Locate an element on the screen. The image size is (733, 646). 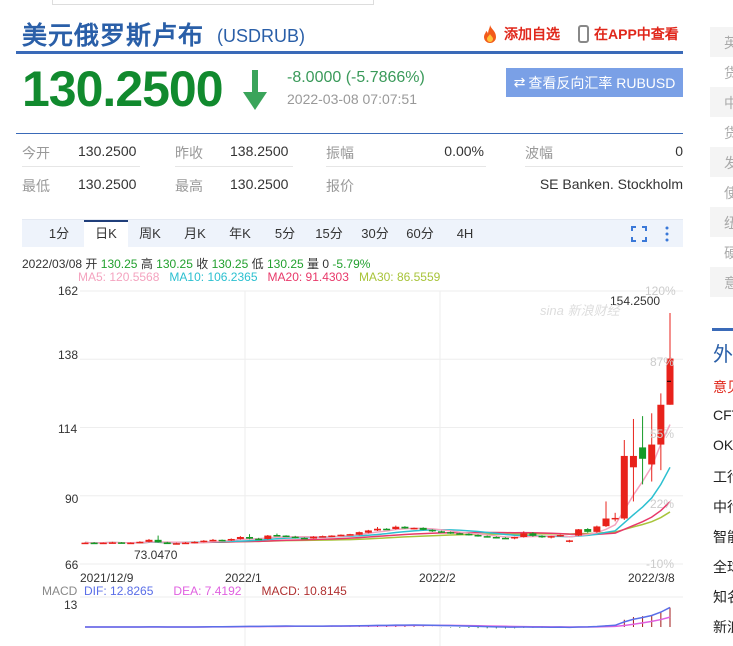
sidebar-news-item: 全球 is located at coordinates (723, 567).